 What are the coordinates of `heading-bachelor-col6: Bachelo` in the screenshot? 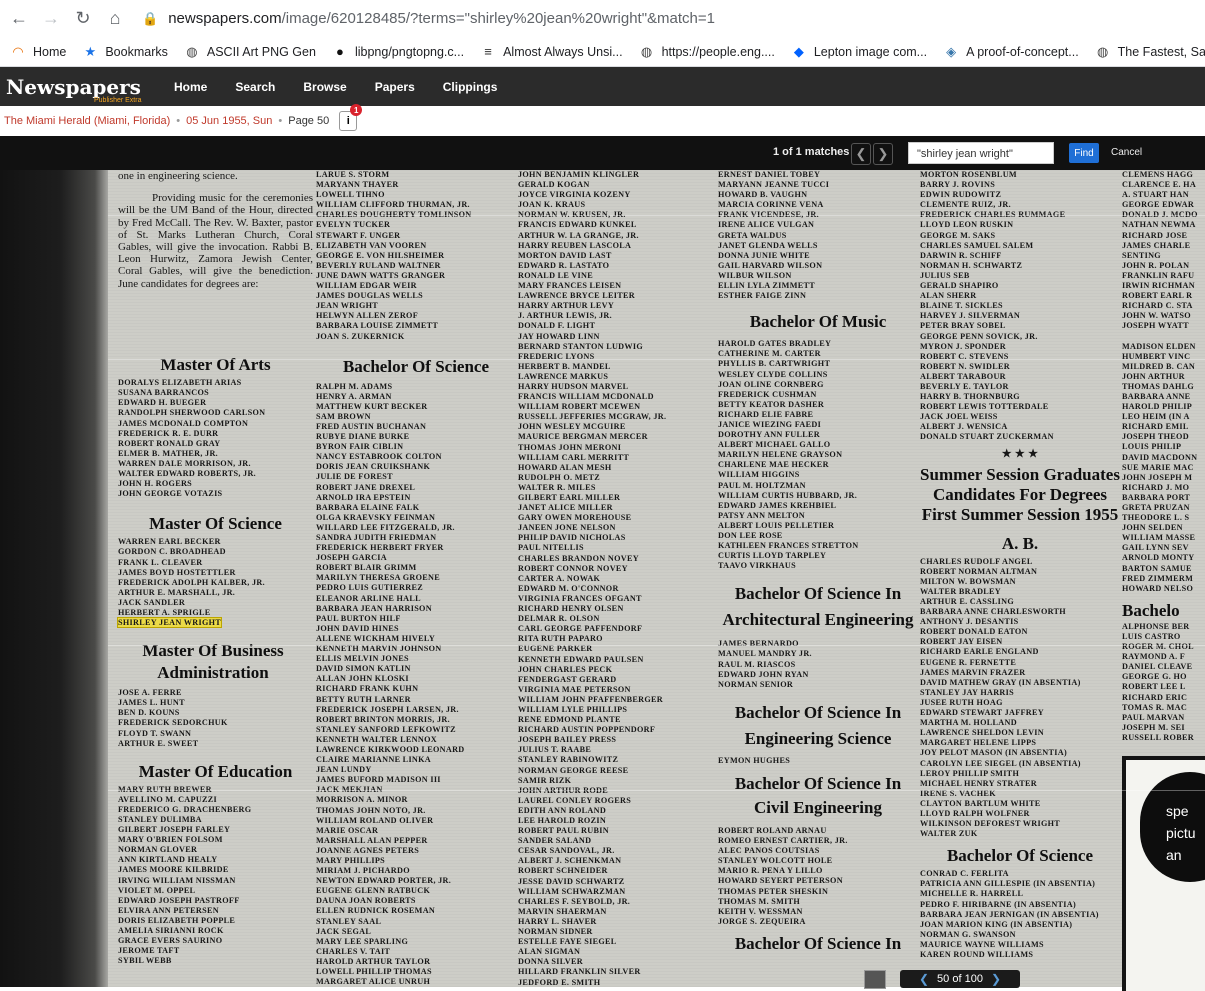 It's located at (1151, 610).